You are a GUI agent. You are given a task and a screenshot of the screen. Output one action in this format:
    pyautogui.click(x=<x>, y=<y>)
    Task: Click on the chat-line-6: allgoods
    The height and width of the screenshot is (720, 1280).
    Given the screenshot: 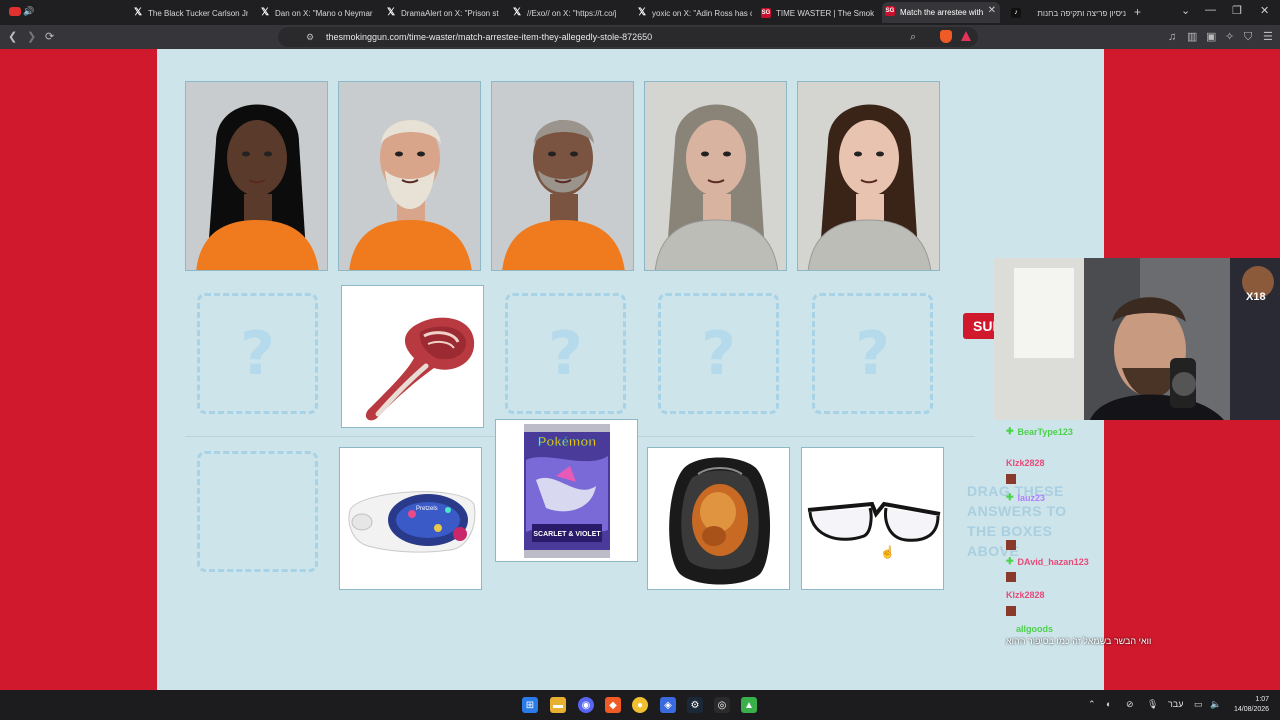 What is the action you would take?
    pyautogui.click(x=1035, y=629)
    